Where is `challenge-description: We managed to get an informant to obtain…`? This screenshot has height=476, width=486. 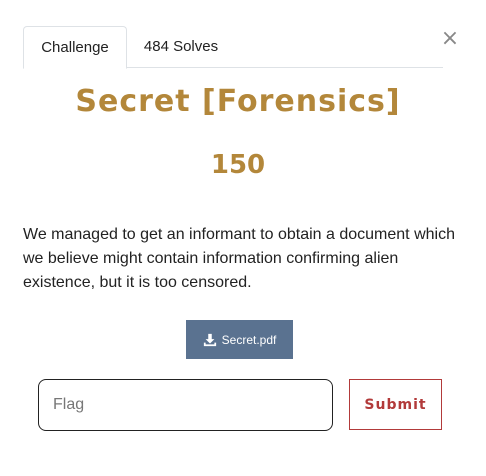
challenge-description: We managed to get an informant to obtain… is located at coordinates (239, 258).